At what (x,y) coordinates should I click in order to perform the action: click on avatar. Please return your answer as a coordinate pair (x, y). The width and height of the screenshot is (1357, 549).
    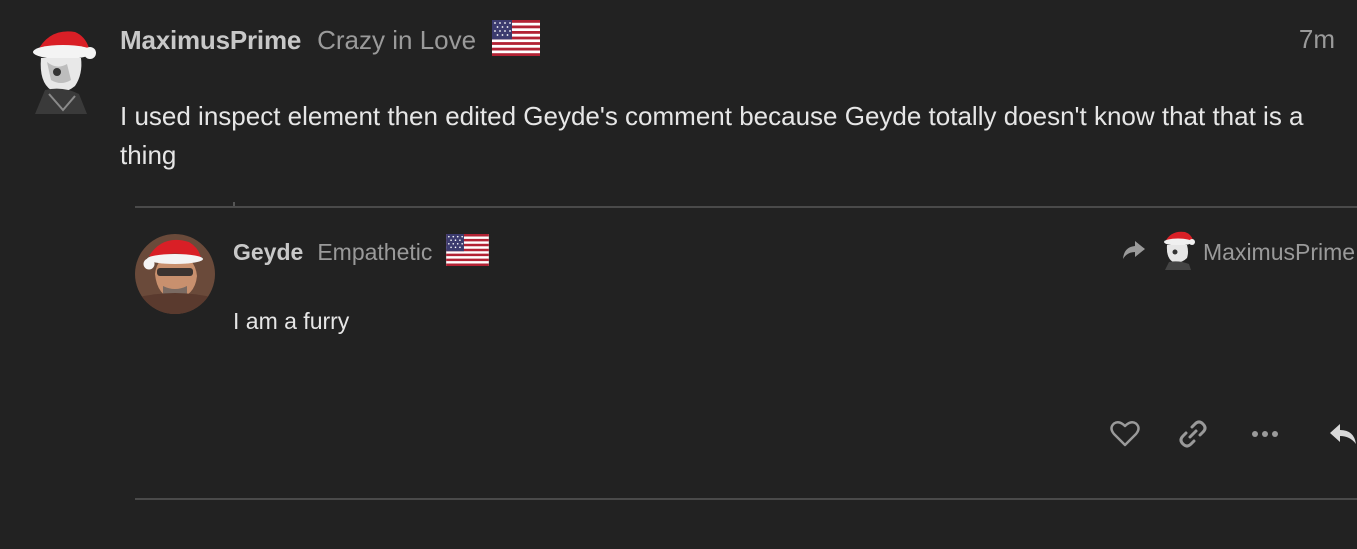
    Looking at the image, I should click on (63, 70).